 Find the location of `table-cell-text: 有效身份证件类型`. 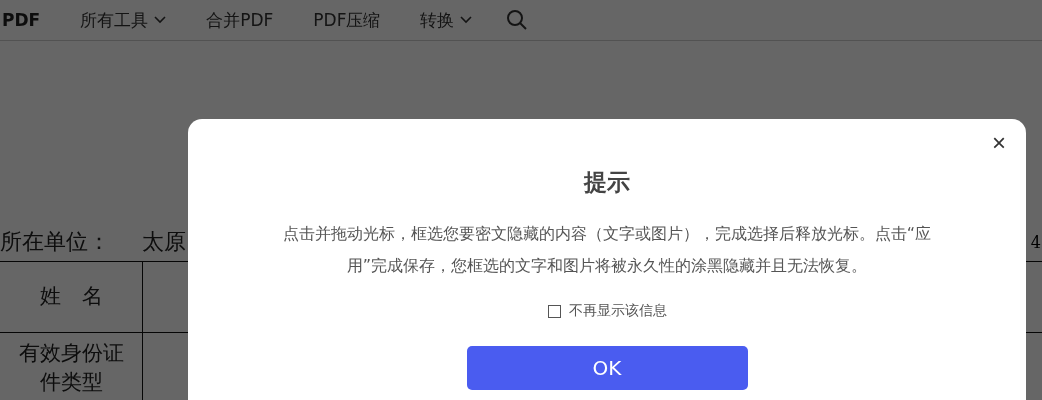

table-cell-text: 有效身份证件类型 is located at coordinates (71, 367).